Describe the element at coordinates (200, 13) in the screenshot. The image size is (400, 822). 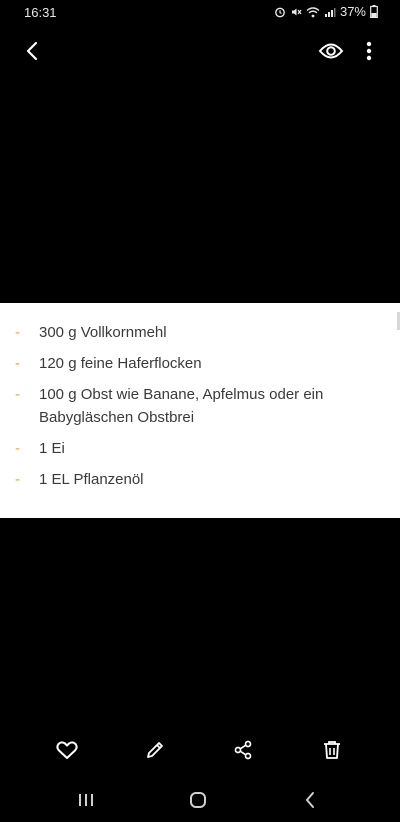
I see `status-bar: 16:31 37%` at that location.